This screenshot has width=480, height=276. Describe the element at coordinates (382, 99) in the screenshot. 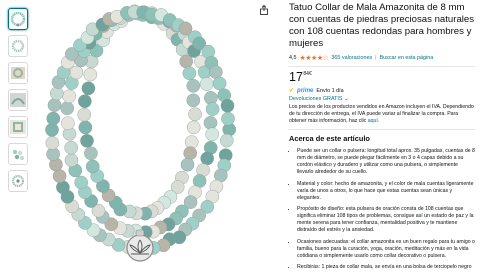

I see `free-returns-link: Devoluciones GRATIS ⌄` at that location.